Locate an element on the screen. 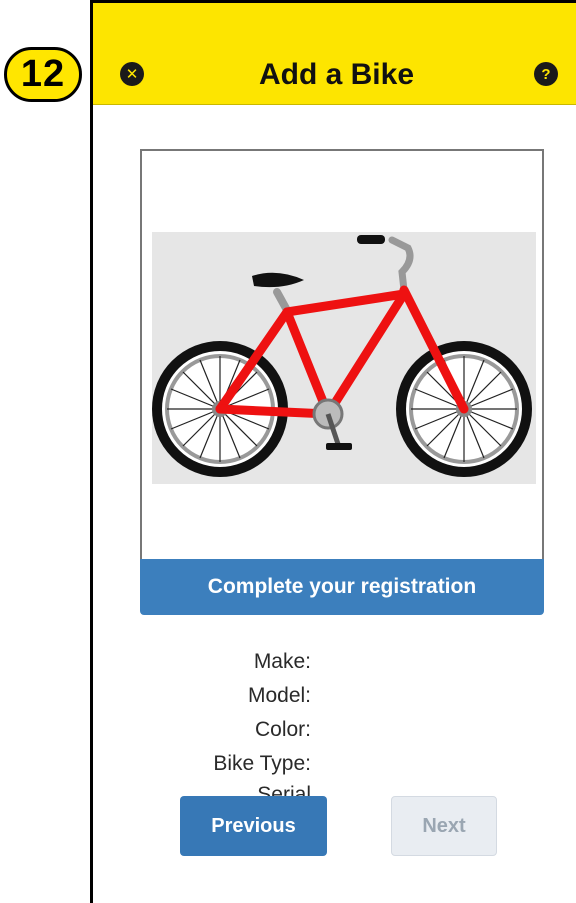 The height and width of the screenshot is (903, 576). step-badge: 12 is located at coordinates (43, 74).